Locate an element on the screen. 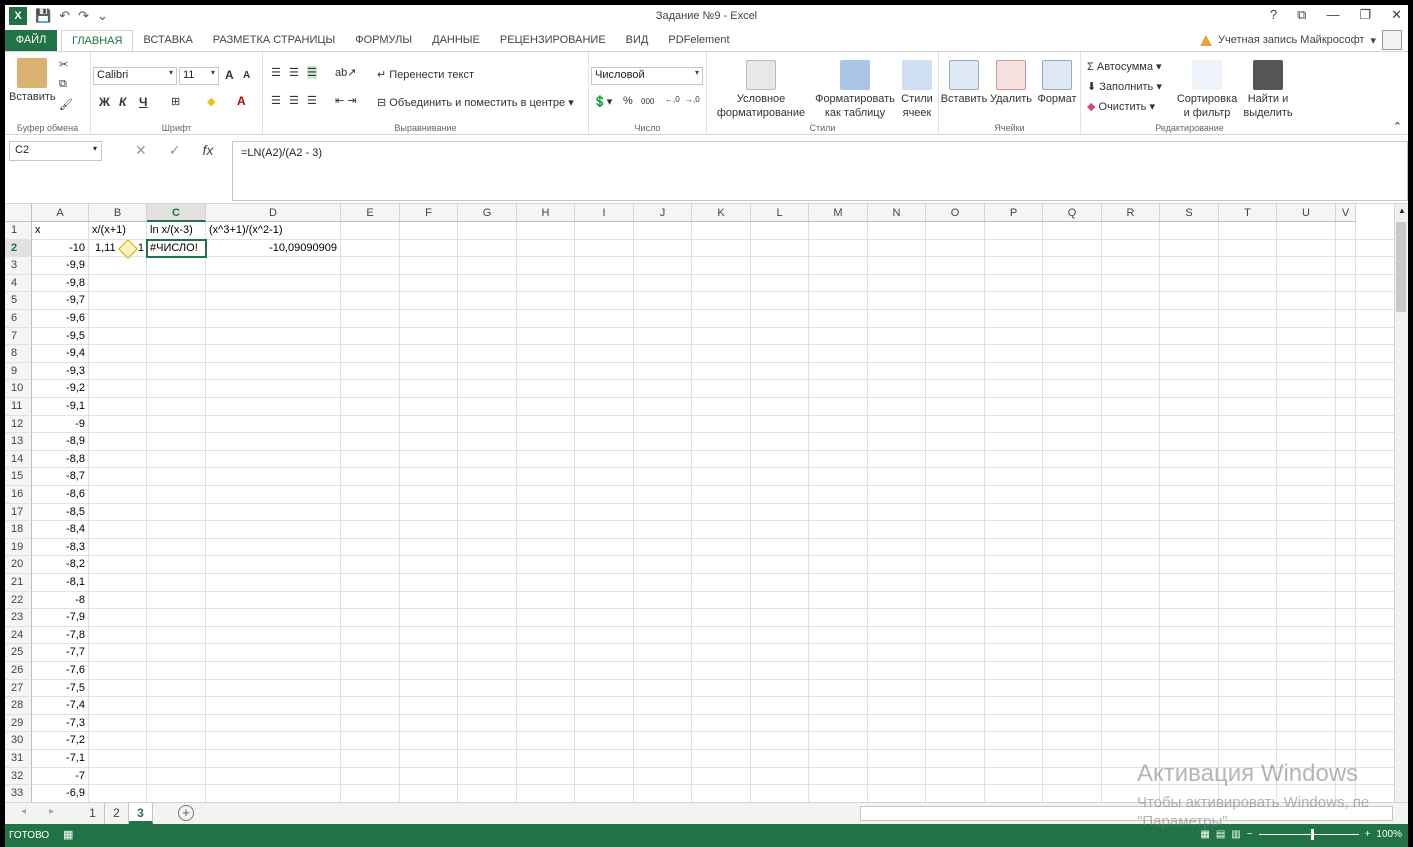  row-header: 22 is located at coordinates (18, 600).